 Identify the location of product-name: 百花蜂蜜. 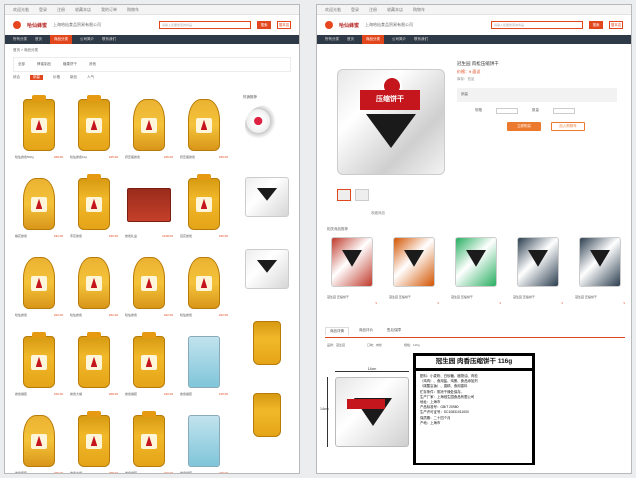
(186, 236).